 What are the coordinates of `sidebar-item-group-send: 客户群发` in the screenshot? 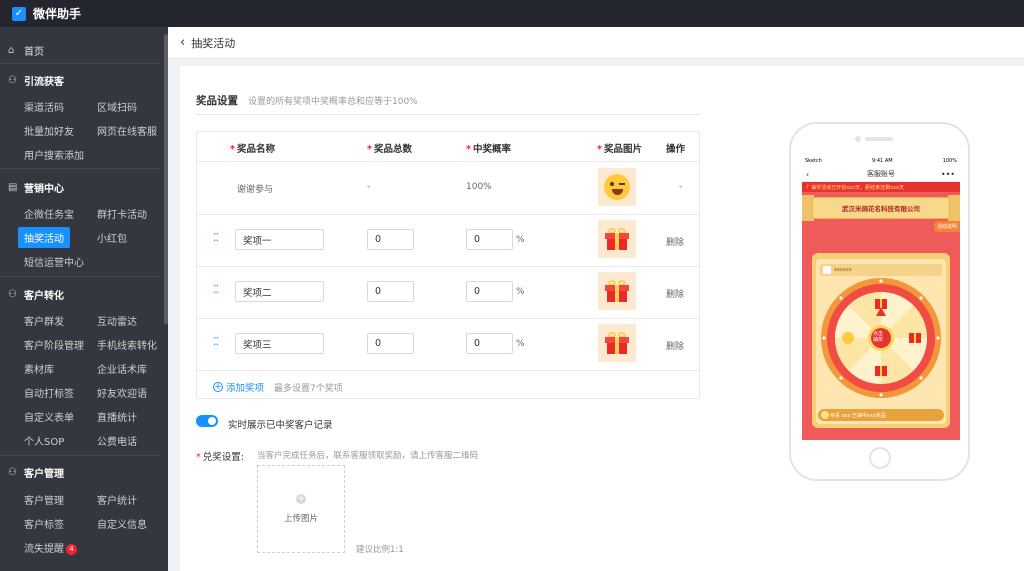 It's located at (44, 320).